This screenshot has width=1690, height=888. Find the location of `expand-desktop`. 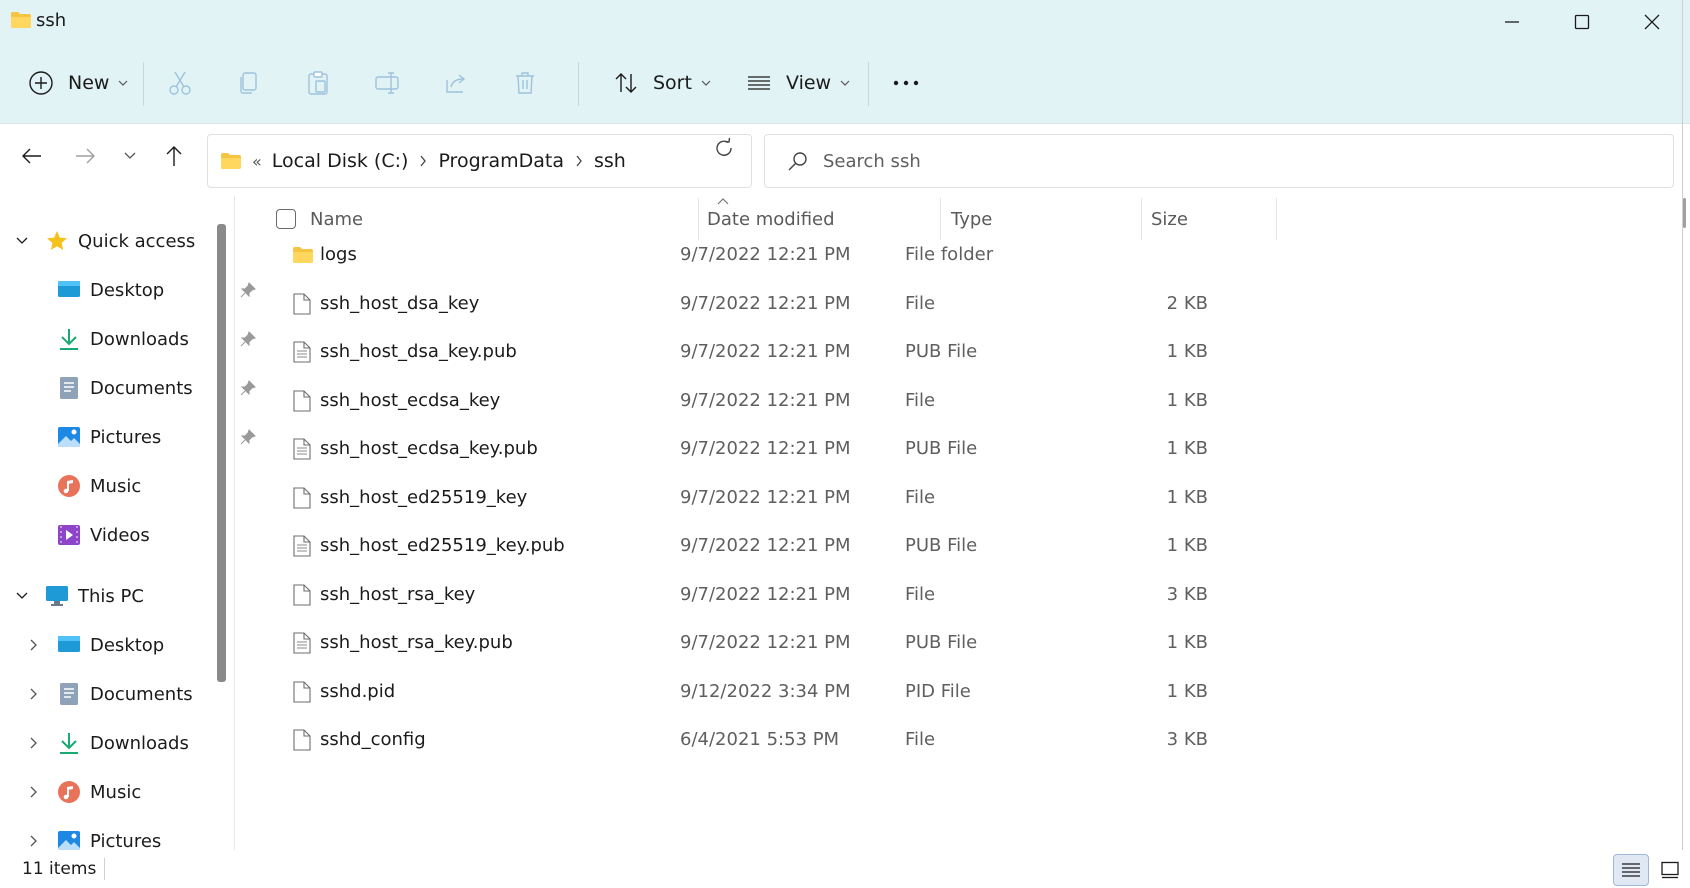

expand-desktop is located at coordinates (34, 645).